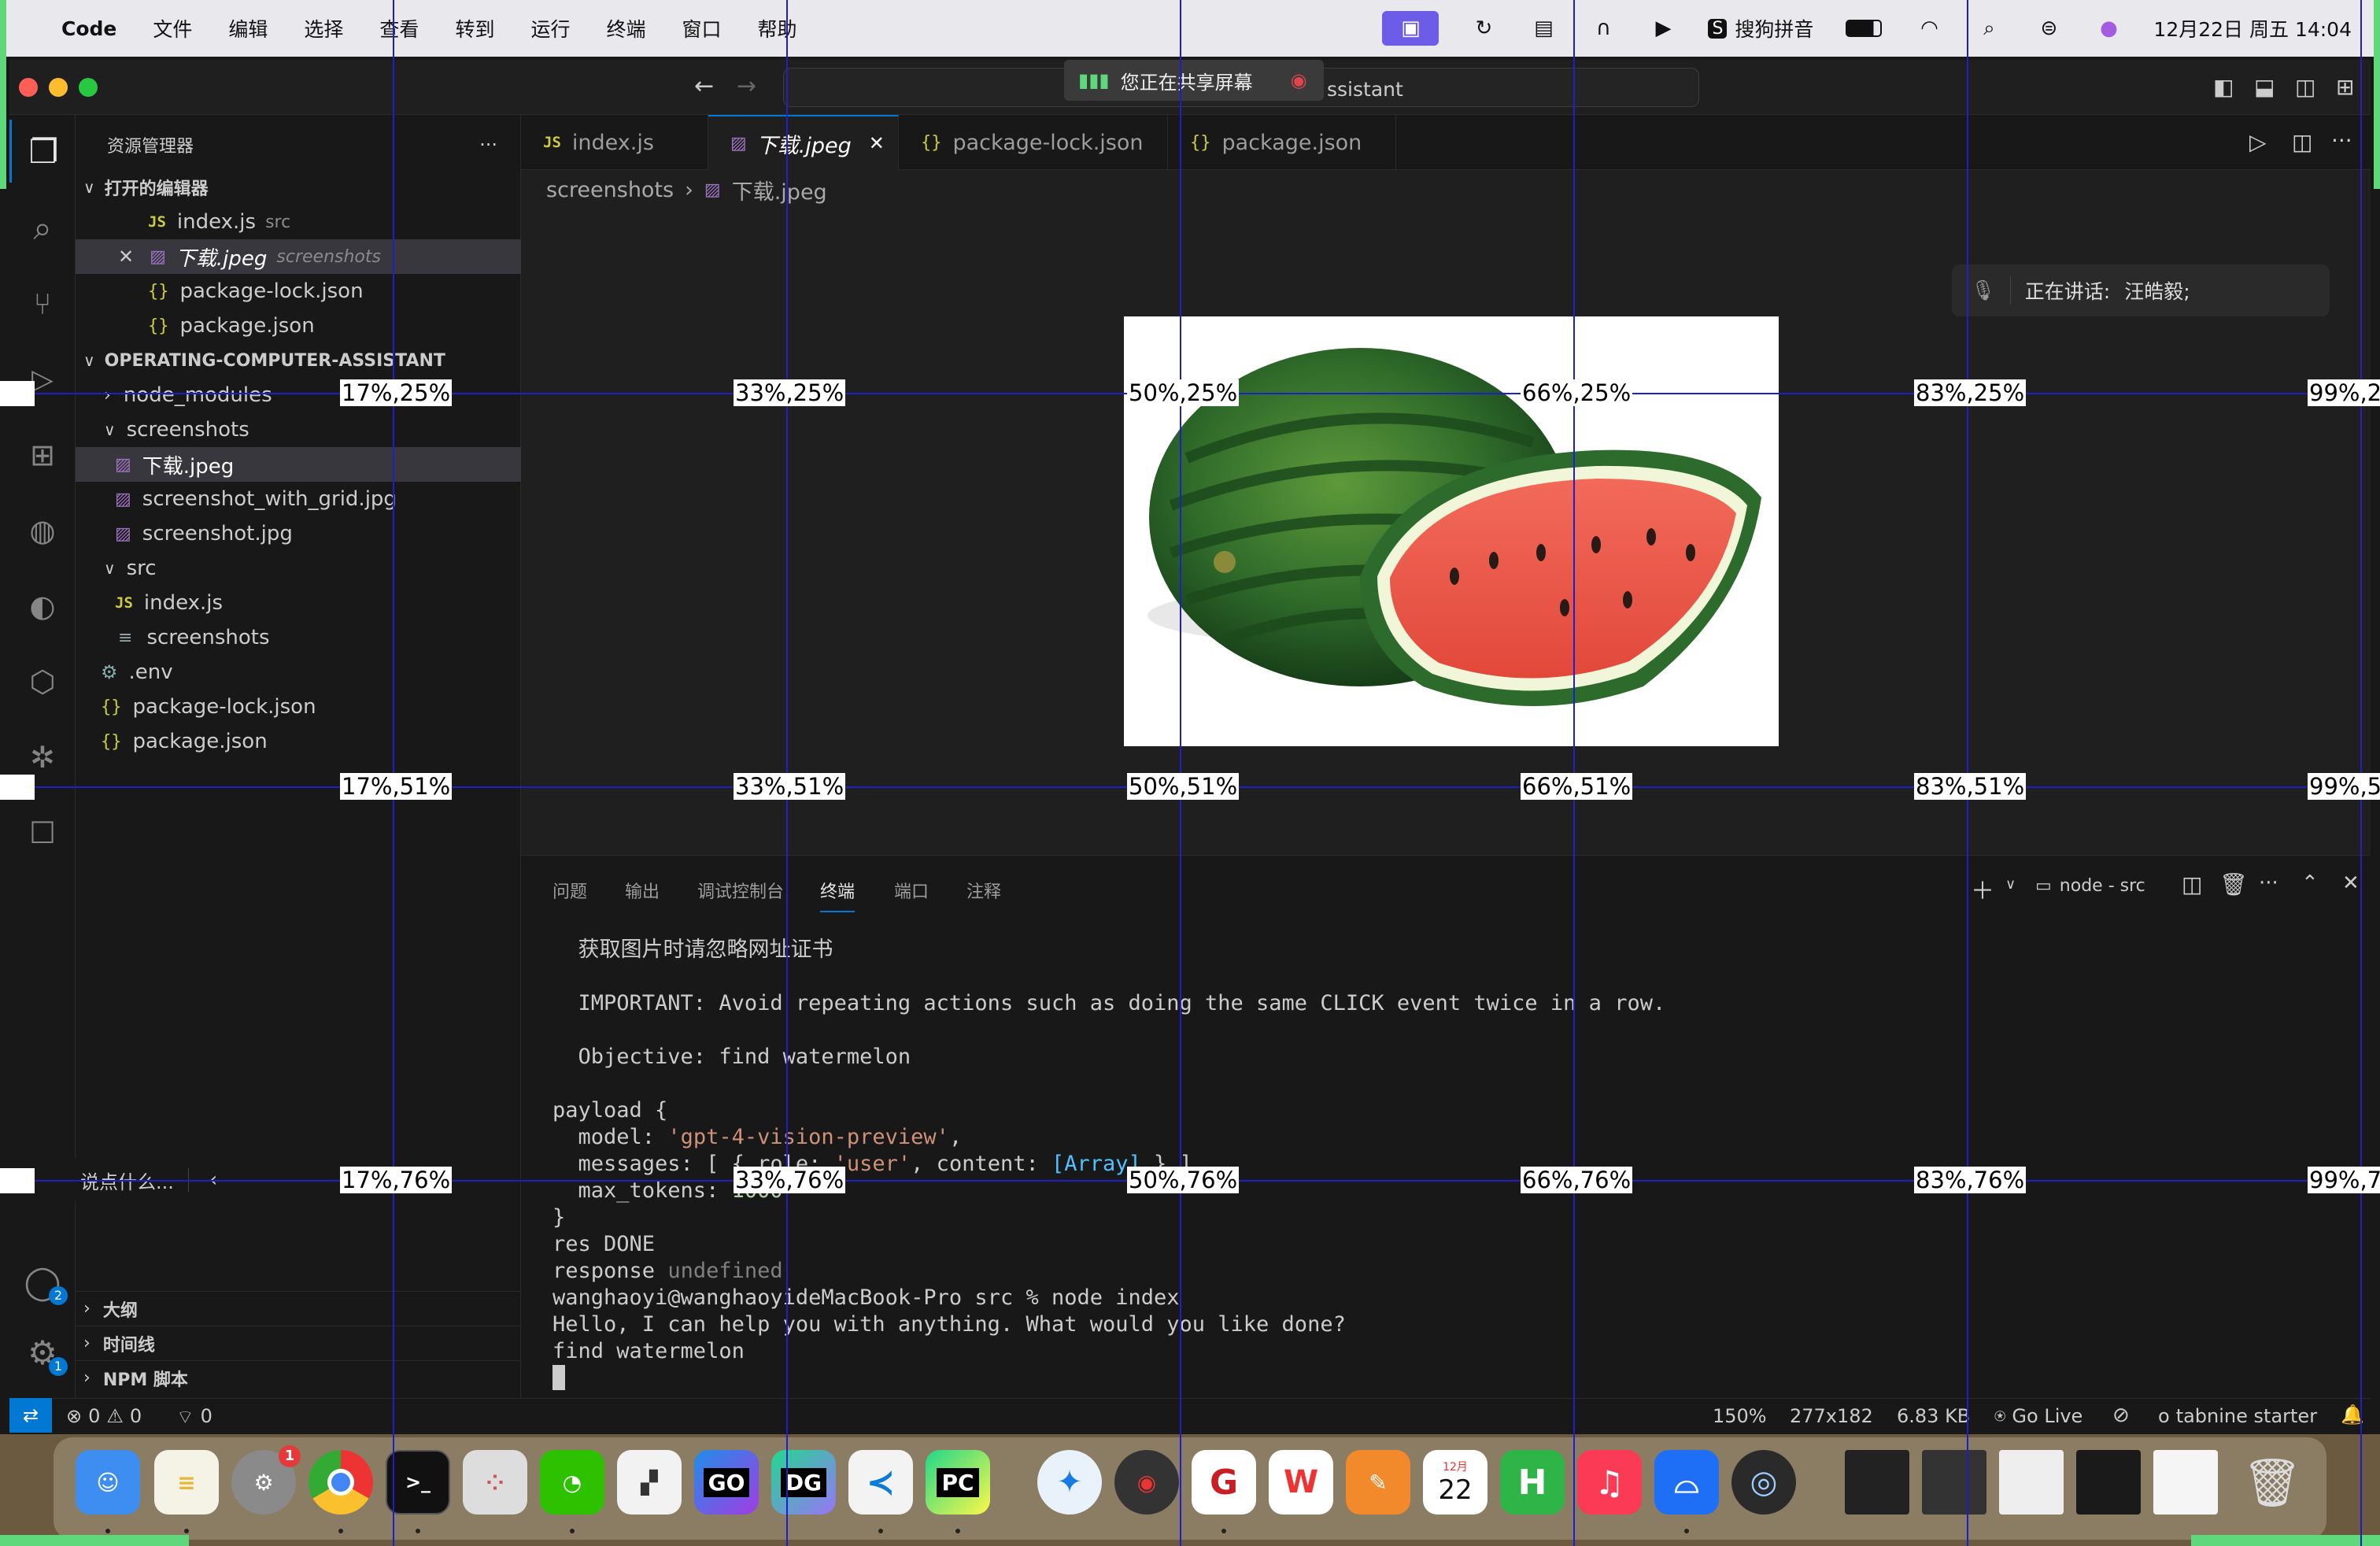  What do you see at coordinates (701, 28) in the screenshot?
I see `menu-window: 窗口` at bounding box center [701, 28].